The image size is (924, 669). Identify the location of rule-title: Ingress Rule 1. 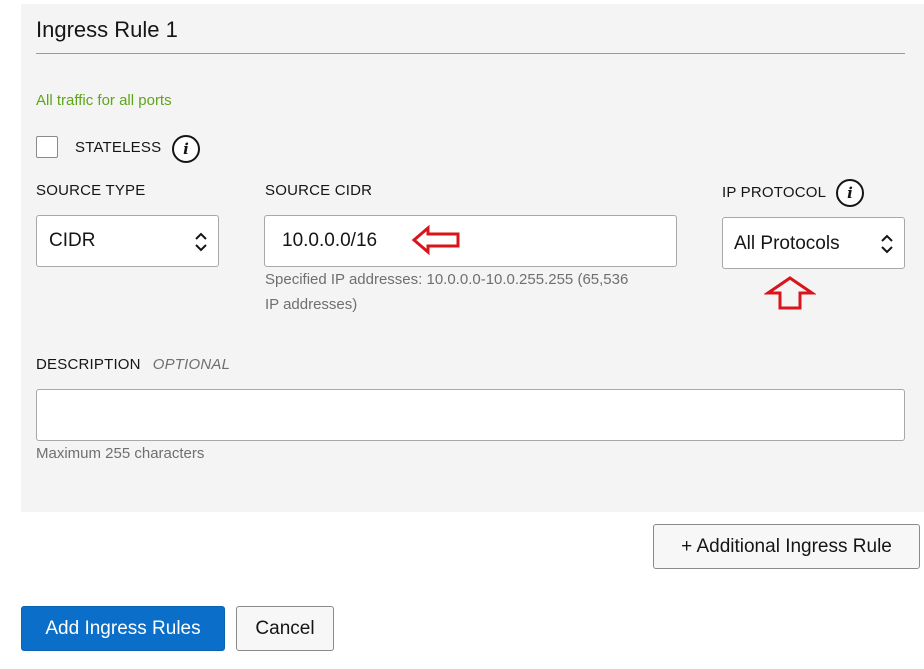
(107, 29).